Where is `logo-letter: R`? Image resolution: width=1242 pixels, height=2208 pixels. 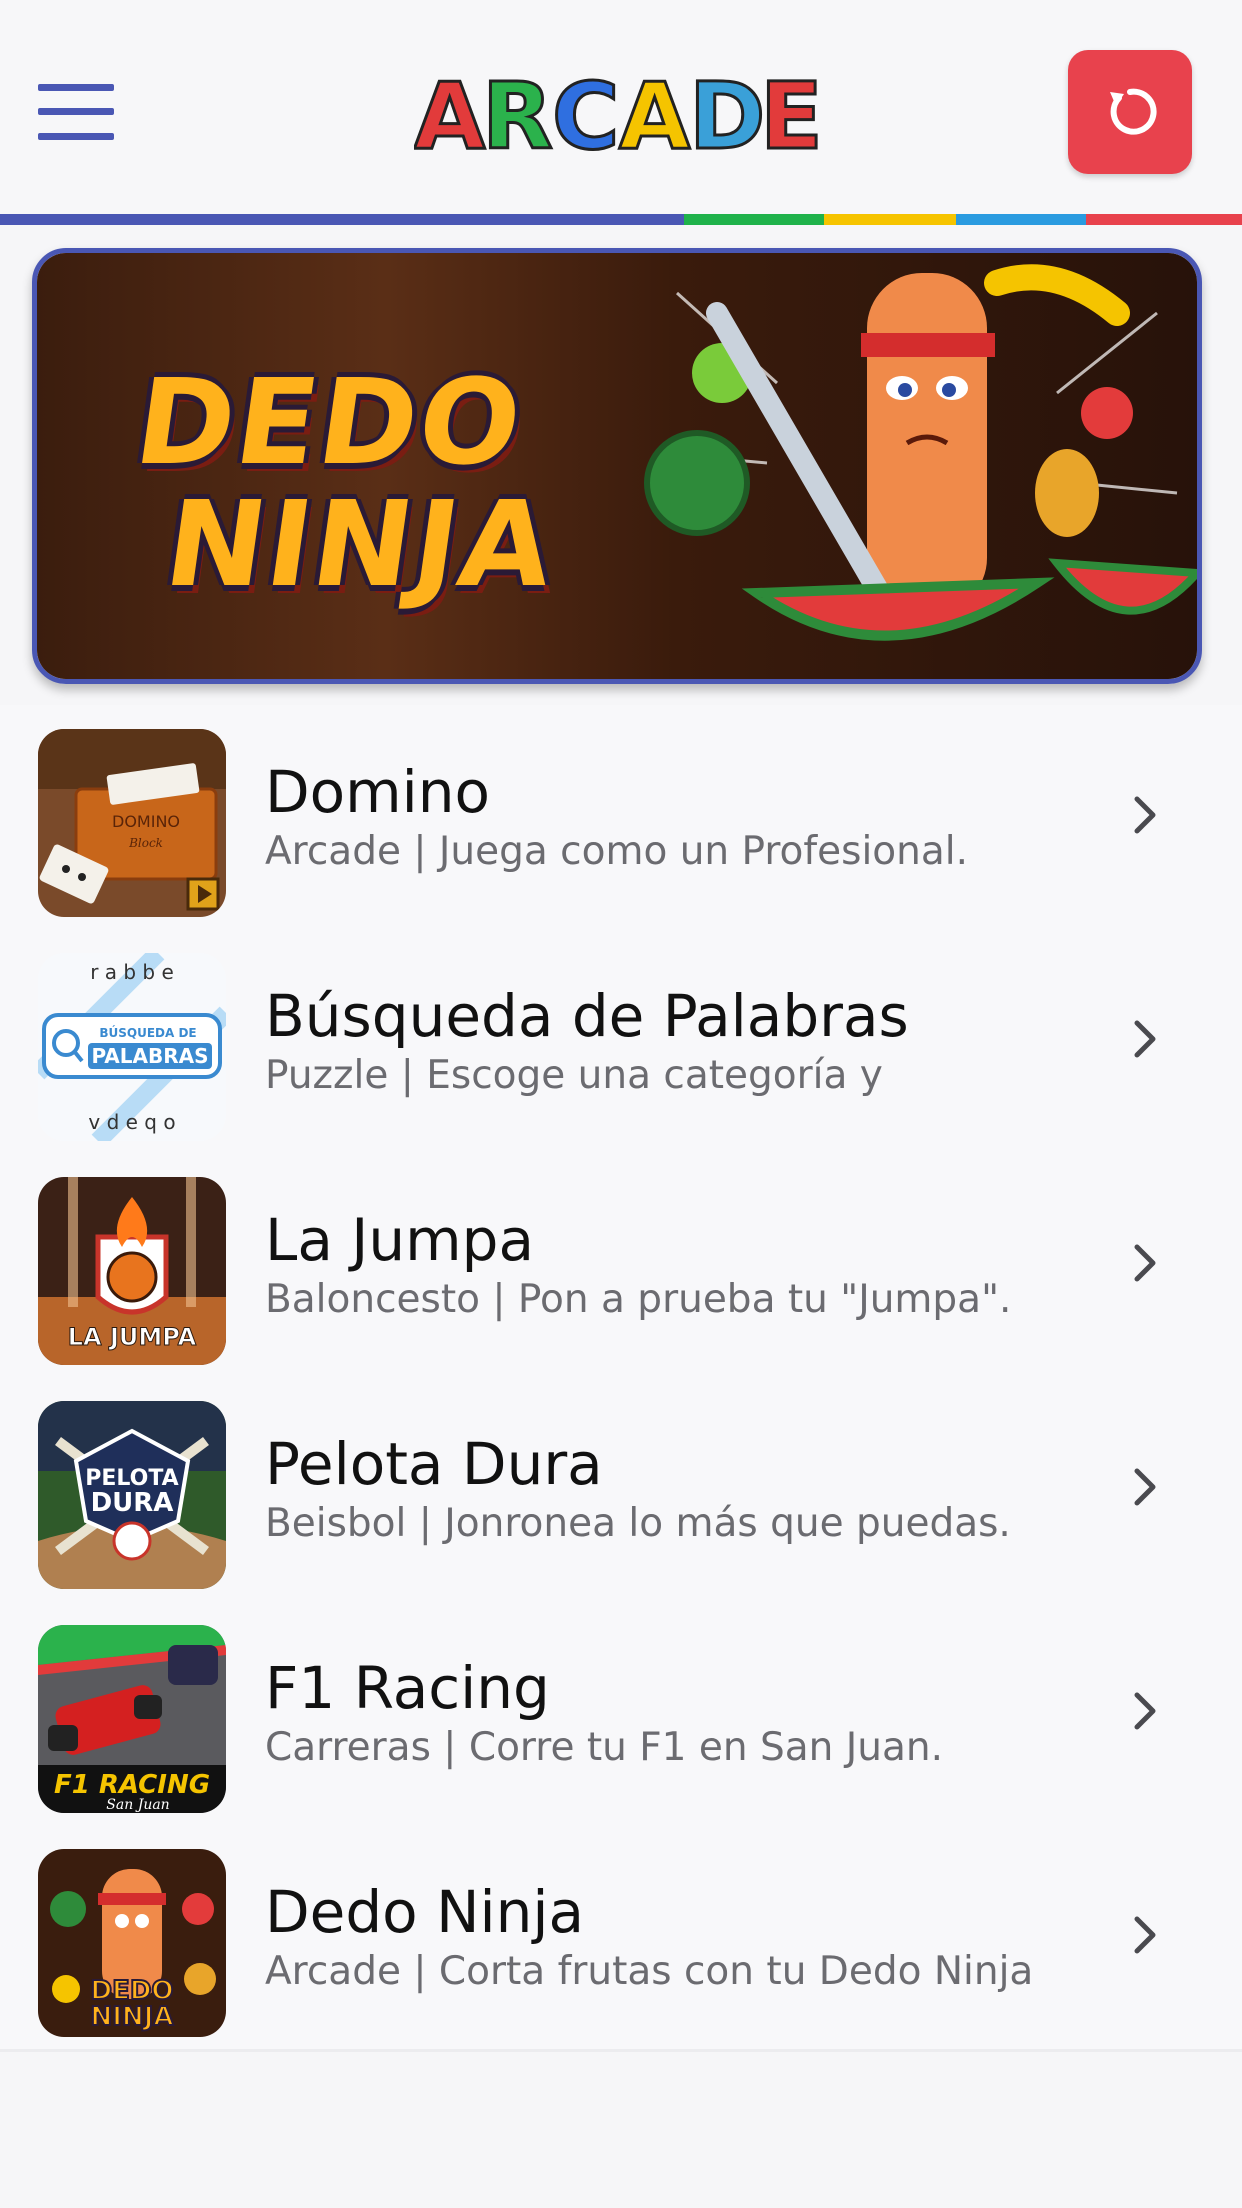
logo-letter: R is located at coordinates (517, 110).